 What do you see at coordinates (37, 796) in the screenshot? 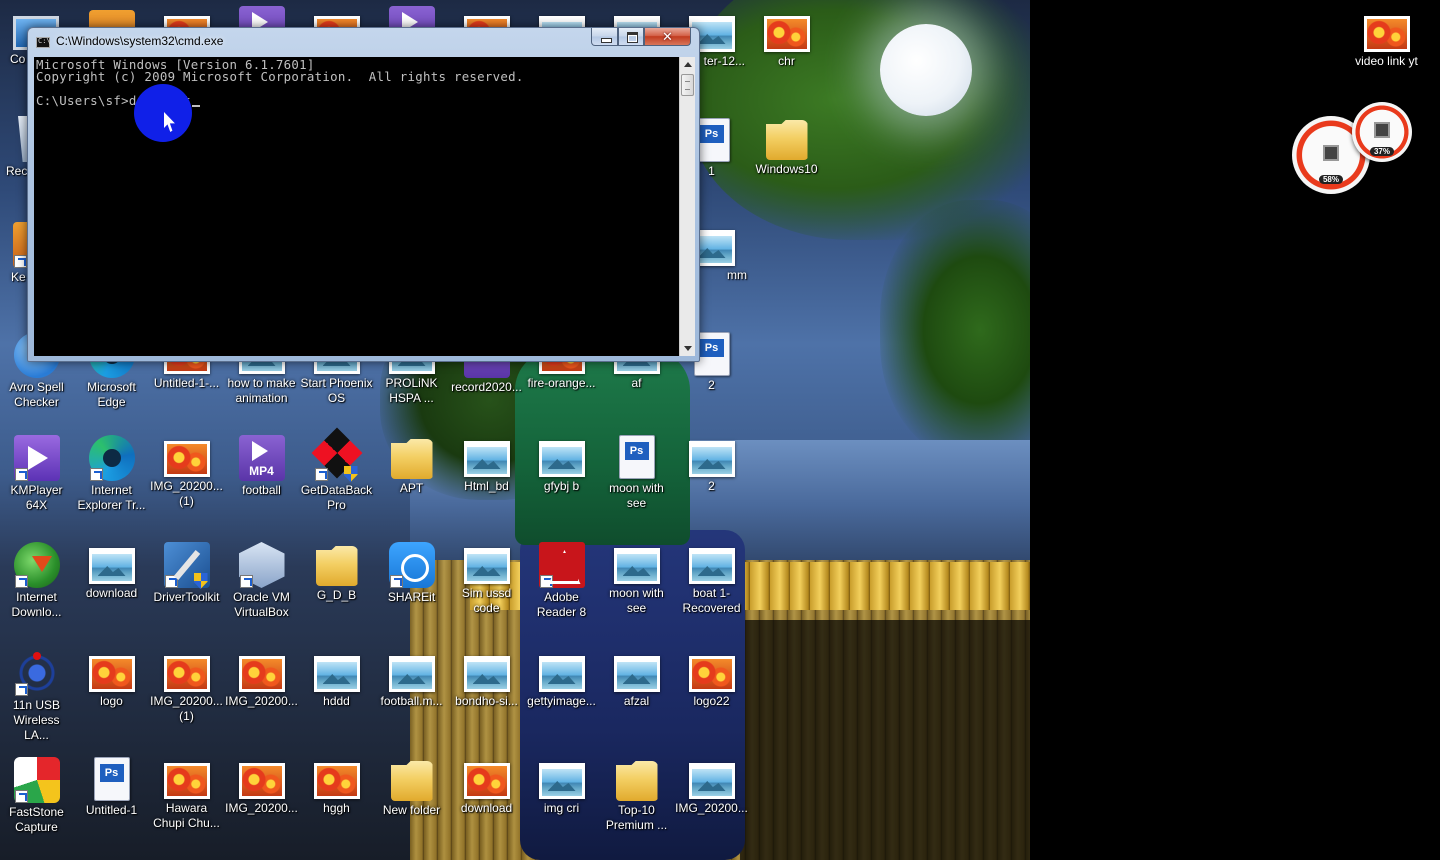
I see `desktop-icon-faststone: FastStone Capture` at bounding box center [37, 796].